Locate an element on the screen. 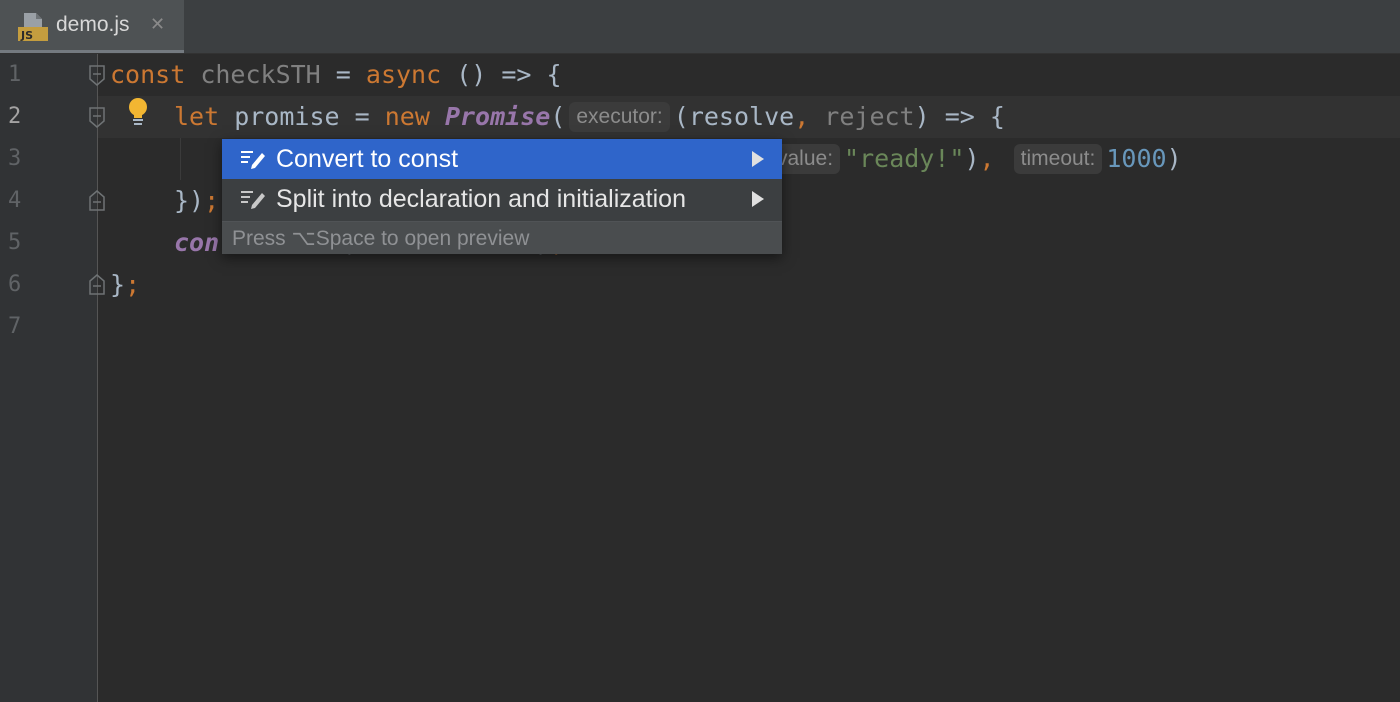 This screenshot has width=1400, height=702. line-number: 3 is located at coordinates (15, 158).